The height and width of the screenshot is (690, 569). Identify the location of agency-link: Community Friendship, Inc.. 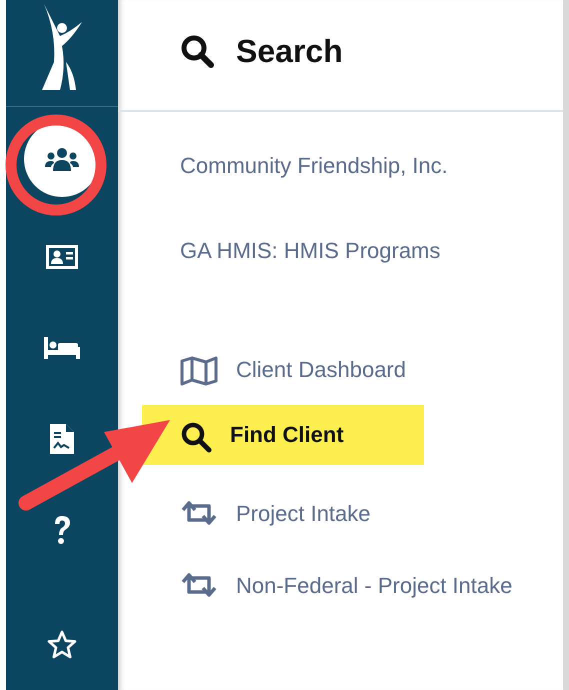
(314, 165).